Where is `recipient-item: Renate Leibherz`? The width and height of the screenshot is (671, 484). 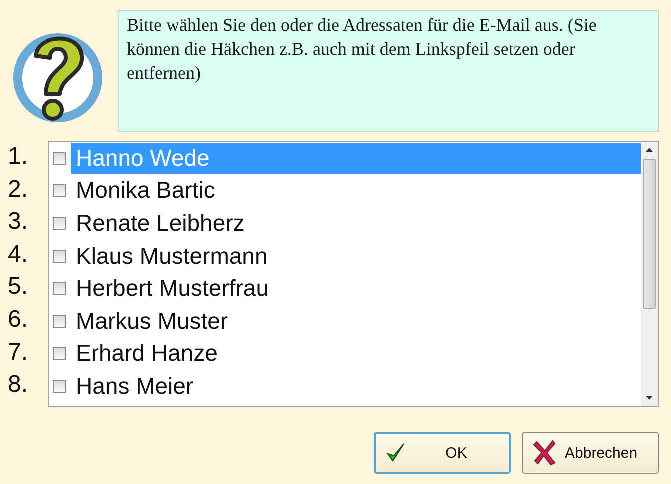
recipient-item: Renate Leibherz is located at coordinates (356, 223).